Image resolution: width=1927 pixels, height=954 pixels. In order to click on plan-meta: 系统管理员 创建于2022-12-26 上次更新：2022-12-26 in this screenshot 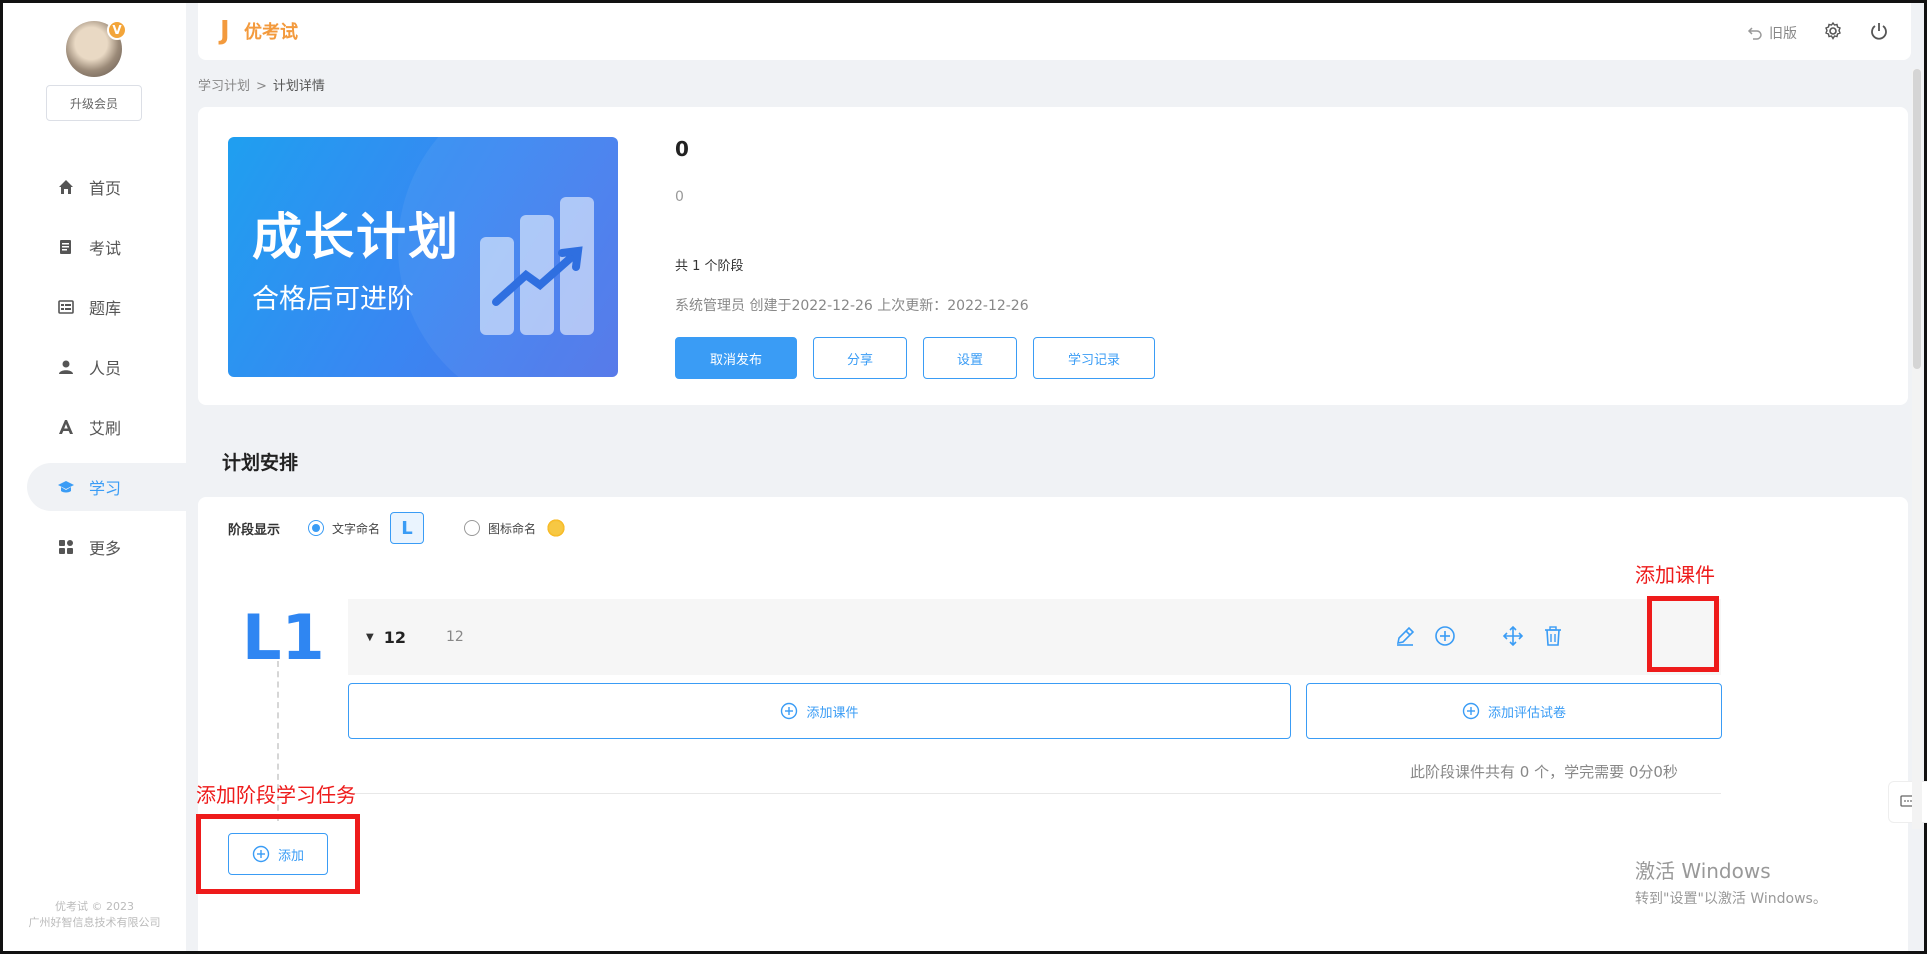, I will do `click(852, 306)`.